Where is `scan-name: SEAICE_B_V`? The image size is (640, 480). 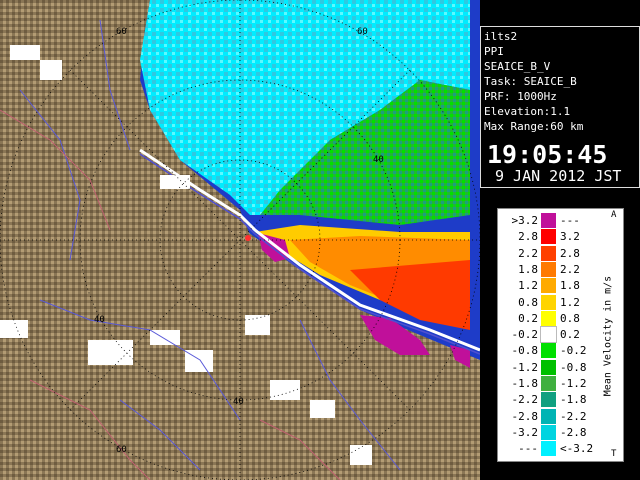 scan-name: SEAICE_B_V is located at coordinates (517, 66).